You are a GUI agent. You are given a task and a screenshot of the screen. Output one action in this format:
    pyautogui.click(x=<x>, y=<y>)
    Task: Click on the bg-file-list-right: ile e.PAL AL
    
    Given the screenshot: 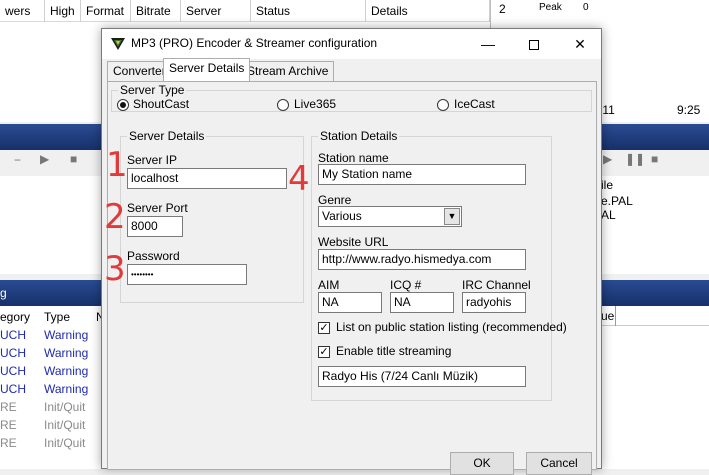 What is the action you would take?
    pyautogui.click(x=655, y=225)
    